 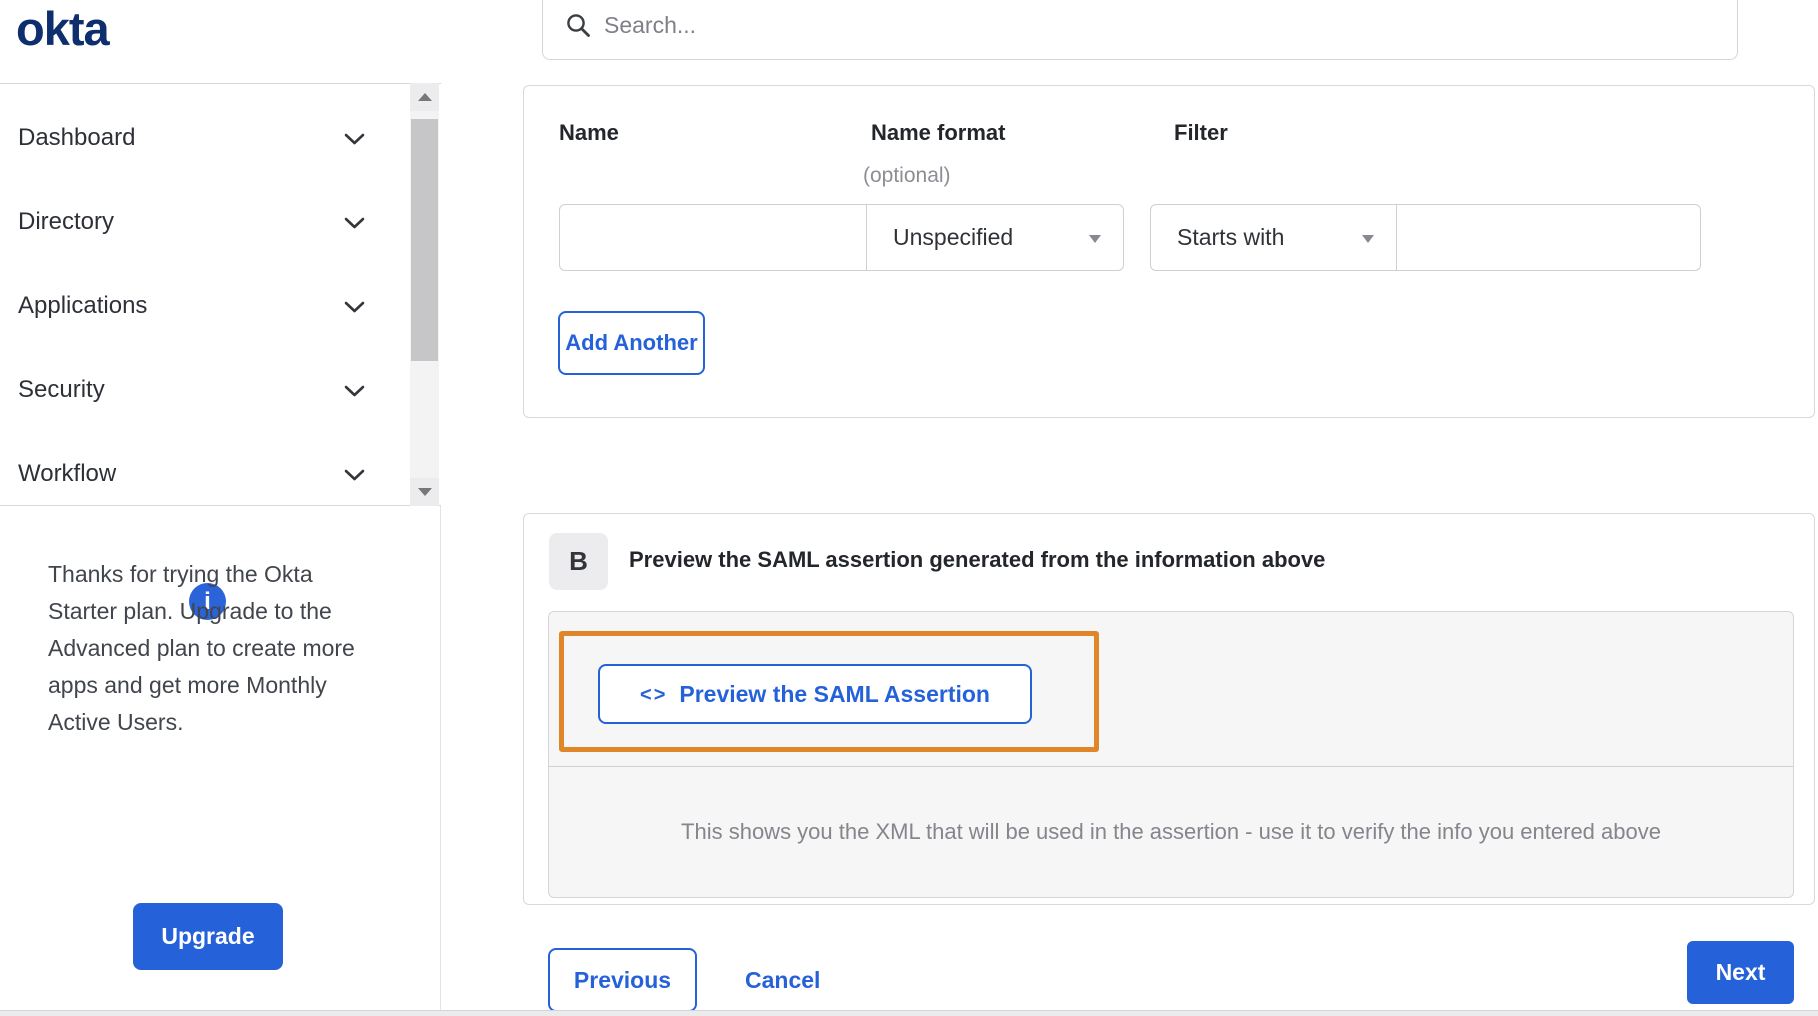 What do you see at coordinates (1144, 25) in the screenshot?
I see `search-input` at bounding box center [1144, 25].